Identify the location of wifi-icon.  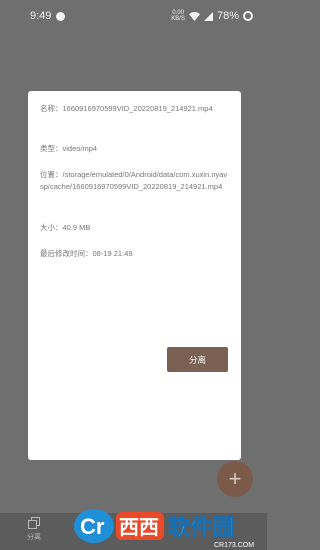
(194, 16).